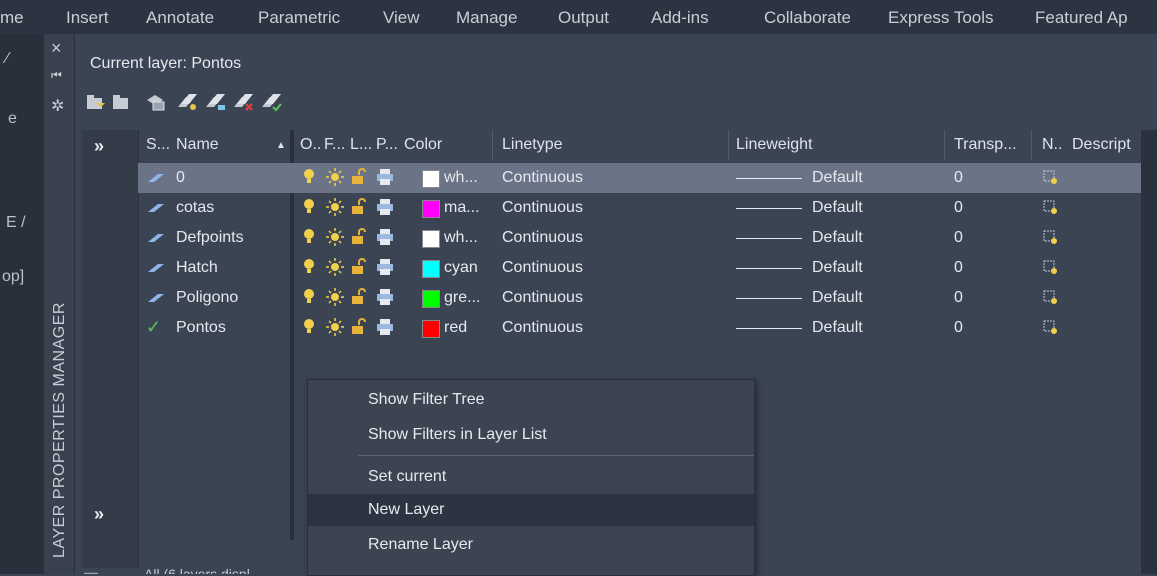 The height and width of the screenshot is (576, 1157). What do you see at coordinates (455, 328) in the screenshot?
I see `color-name: red` at bounding box center [455, 328].